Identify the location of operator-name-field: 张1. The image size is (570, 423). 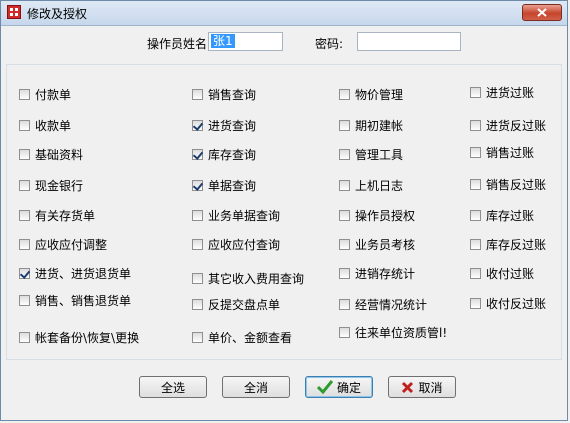
(245, 41).